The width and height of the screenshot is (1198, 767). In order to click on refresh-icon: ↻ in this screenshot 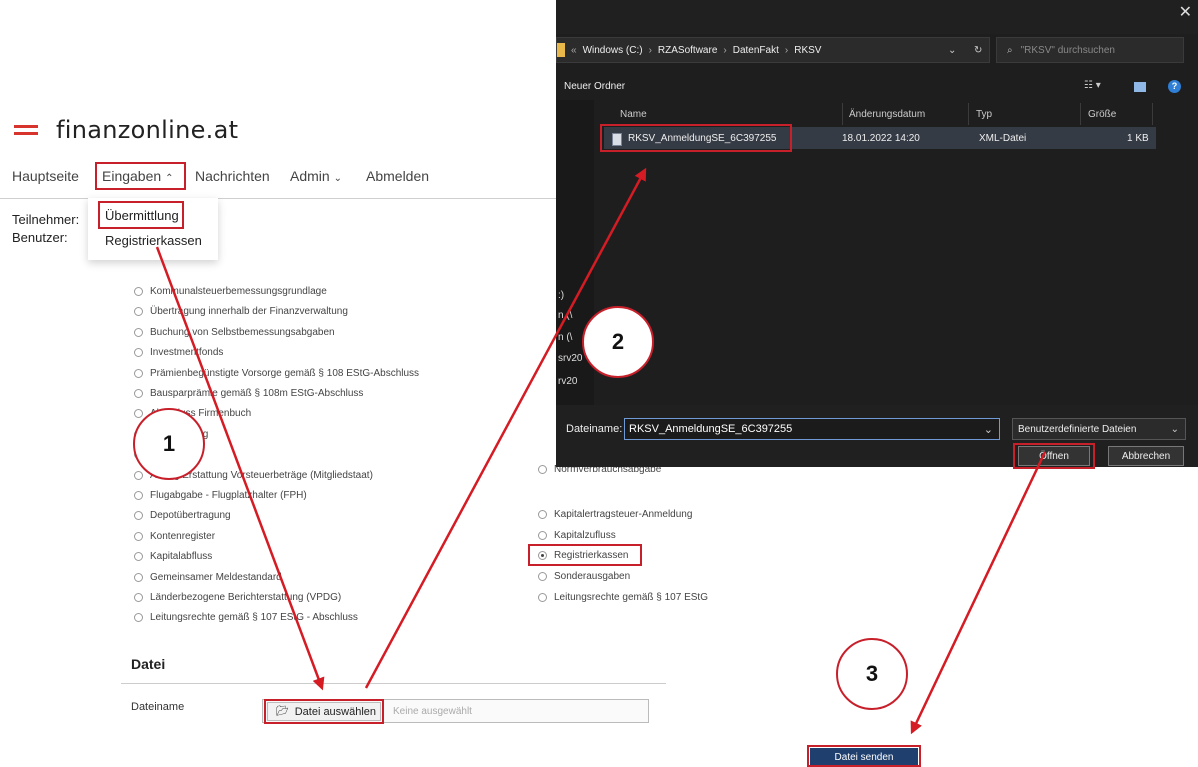, I will do `click(978, 50)`.